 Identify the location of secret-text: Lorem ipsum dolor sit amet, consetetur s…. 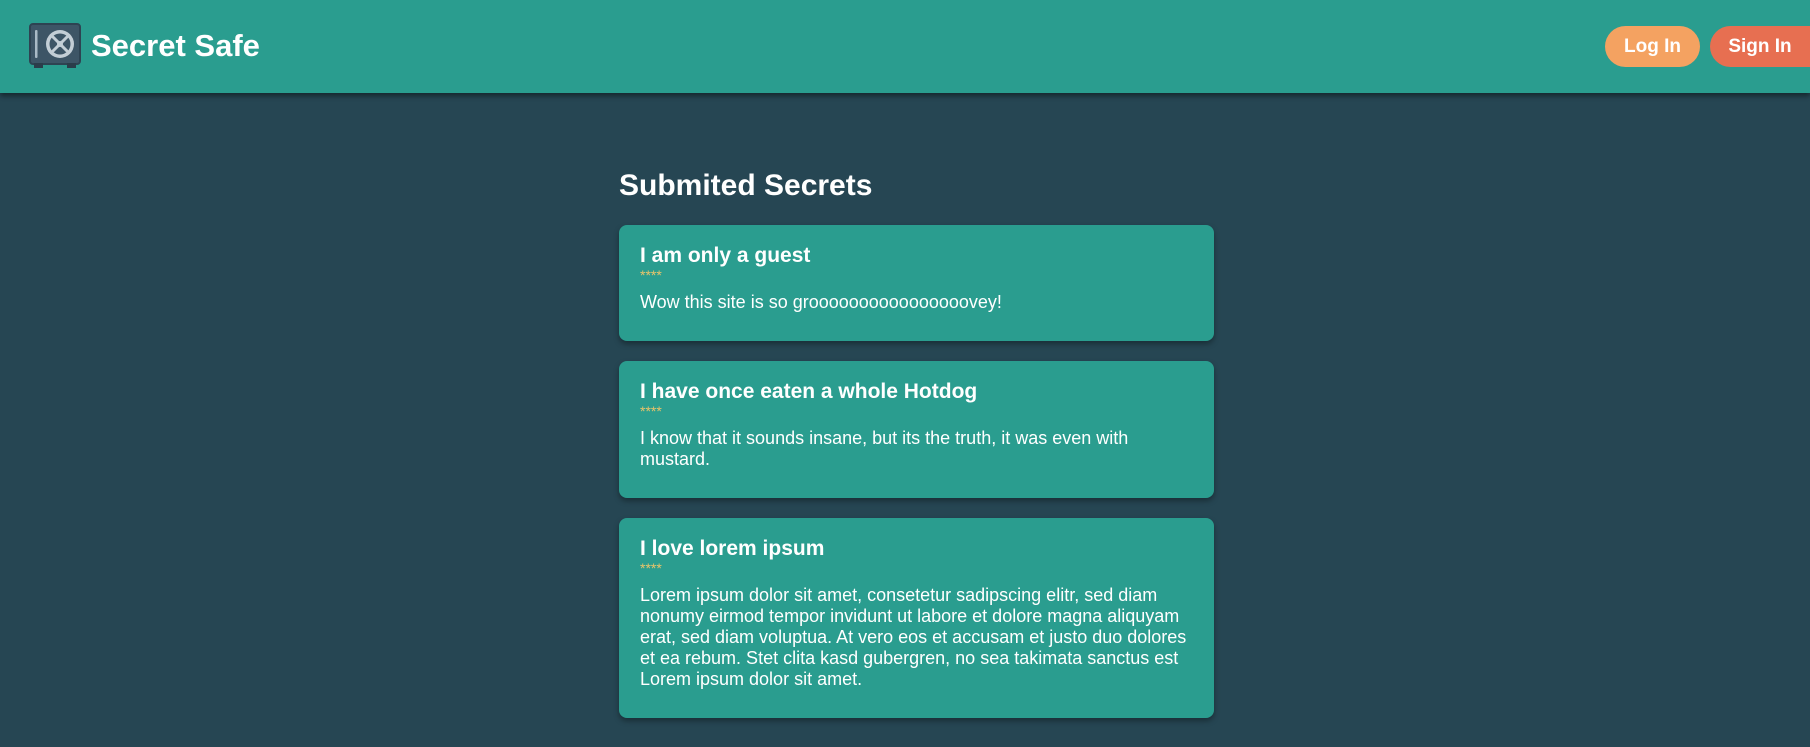
(913, 637).